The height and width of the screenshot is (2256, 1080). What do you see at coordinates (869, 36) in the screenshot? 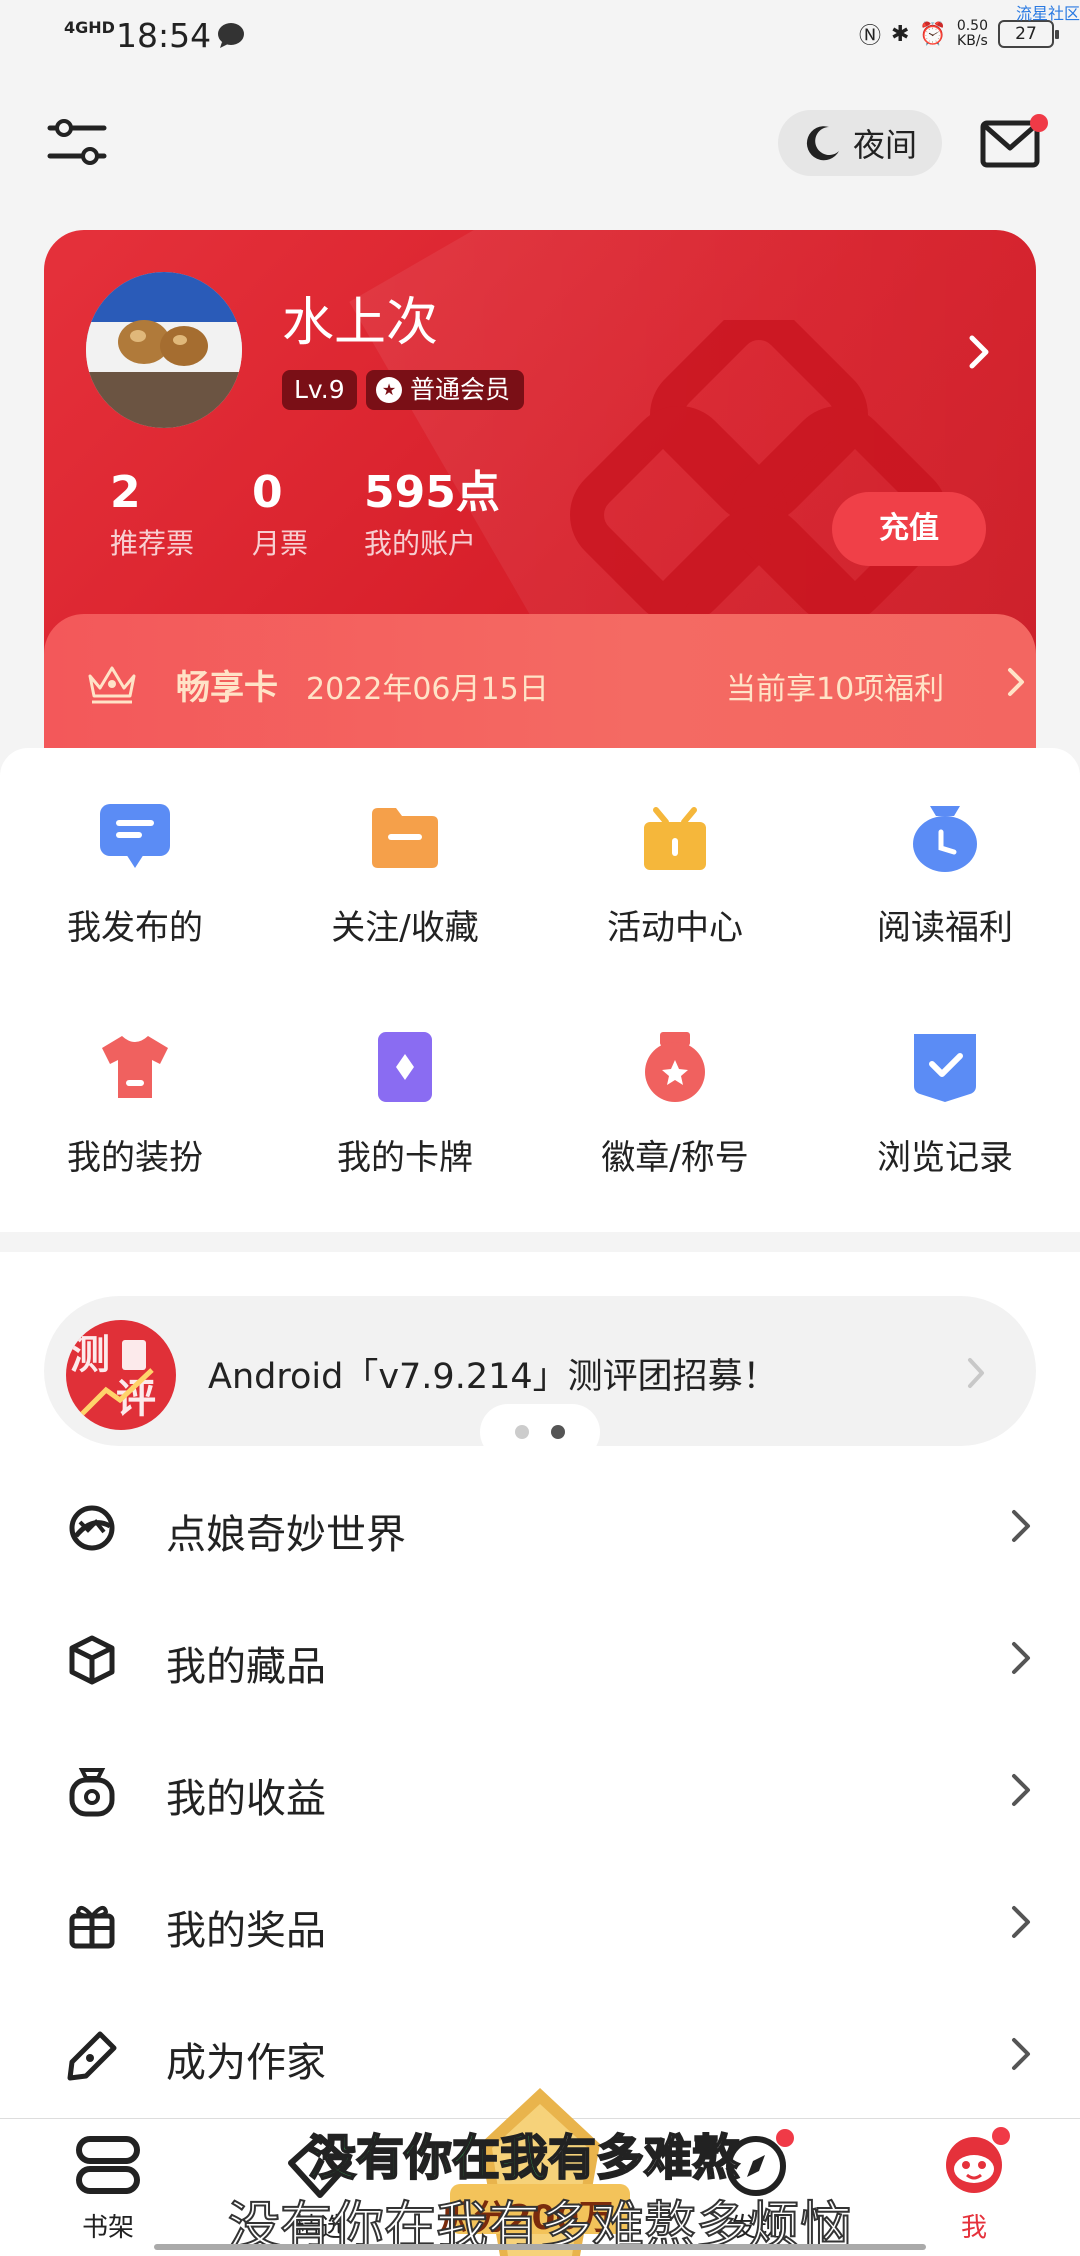
I see `nfc-icon: Ⓝ` at bounding box center [869, 36].